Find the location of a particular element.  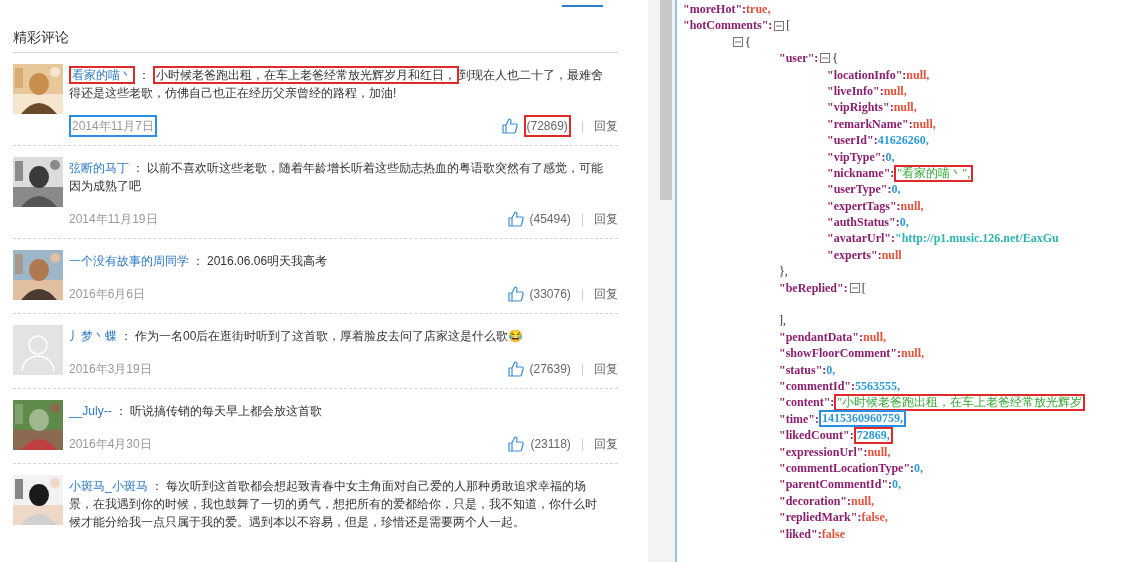

comment-text: 丿梦丶蝶 ： 作为一名00后在逛街时听到了这首歌，厚着脸皮去问了店家这是什么歌😂 is located at coordinates (297, 336).